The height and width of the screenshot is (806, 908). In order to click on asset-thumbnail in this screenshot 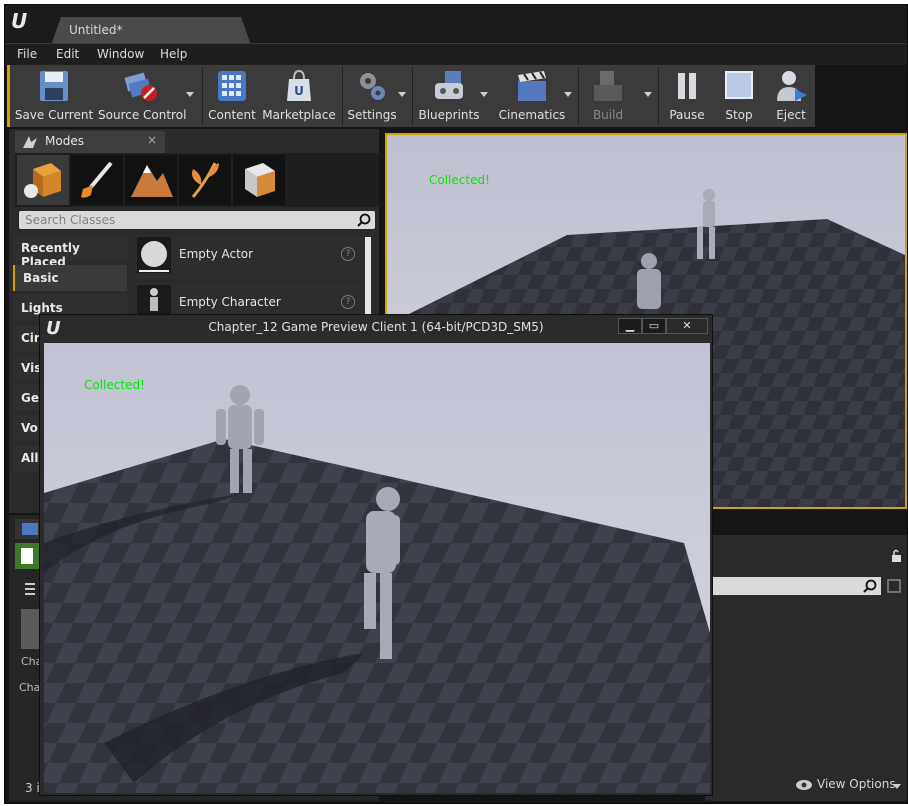, I will do `click(31, 629)`.